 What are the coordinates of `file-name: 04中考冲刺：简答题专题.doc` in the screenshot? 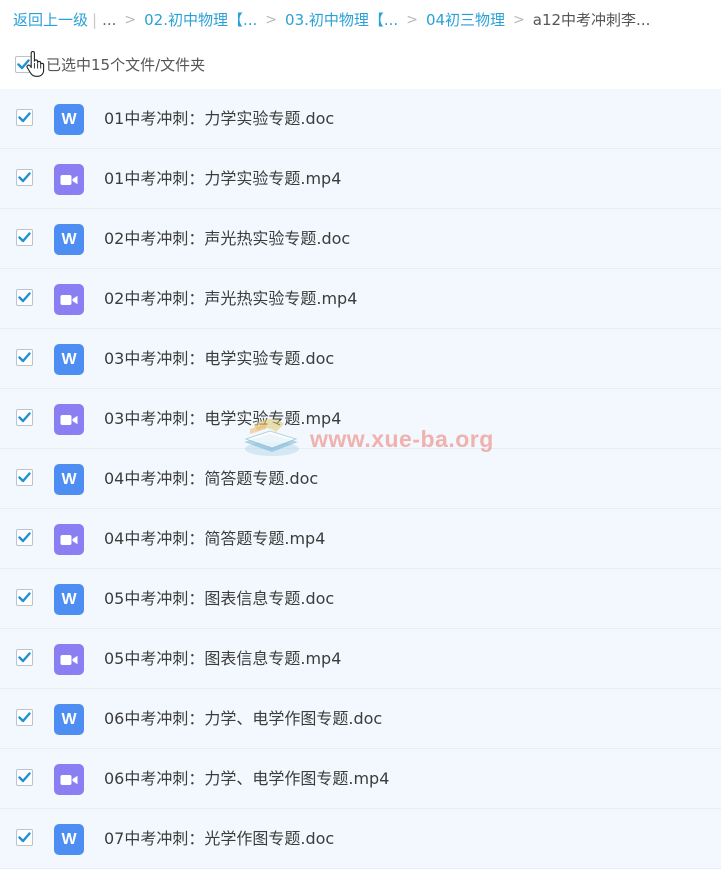 It's located at (211, 479).